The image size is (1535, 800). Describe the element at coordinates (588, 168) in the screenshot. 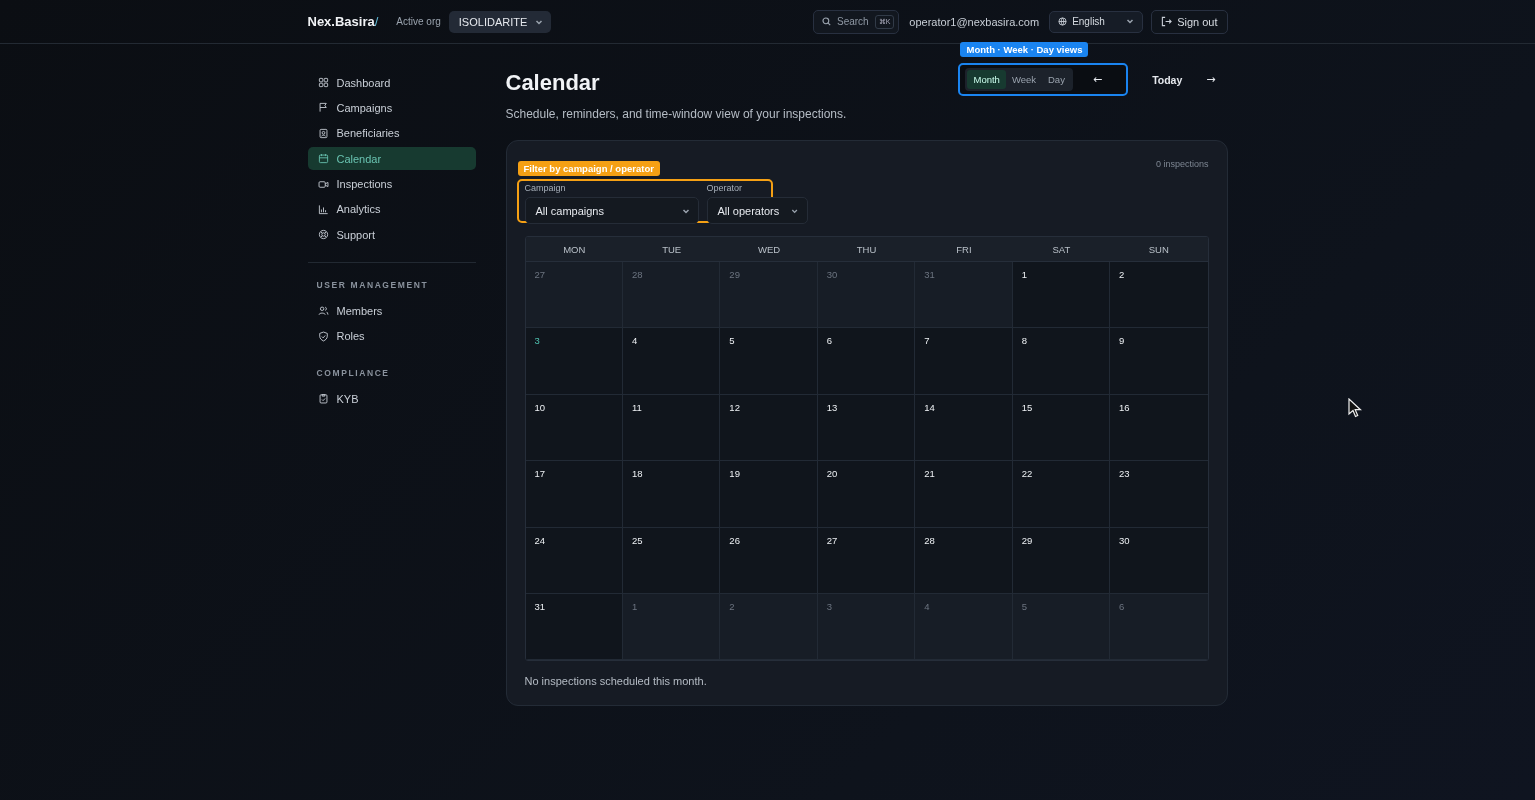

I see `callout-label: Filter by campaign / operator` at that location.